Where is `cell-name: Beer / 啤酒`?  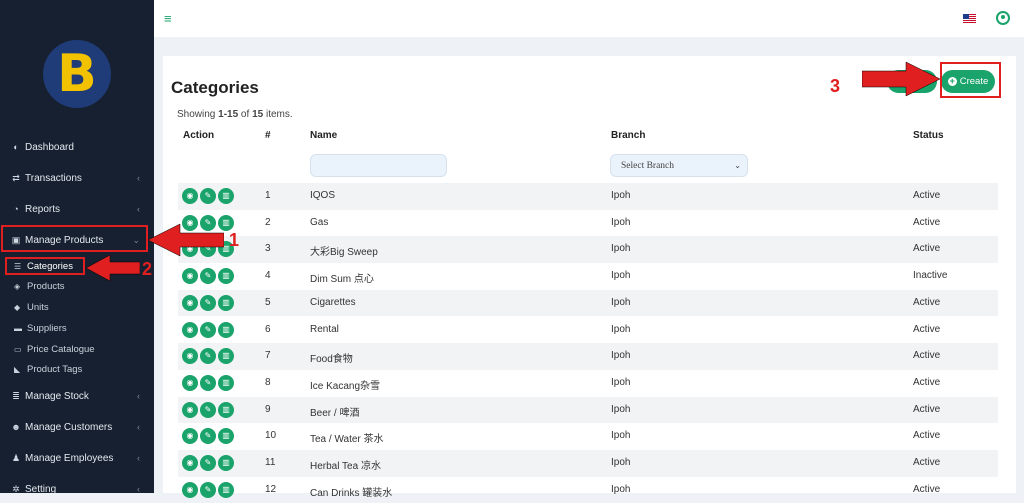
cell-name: Beer / 啤酒 is located at coordinates (335, 413).